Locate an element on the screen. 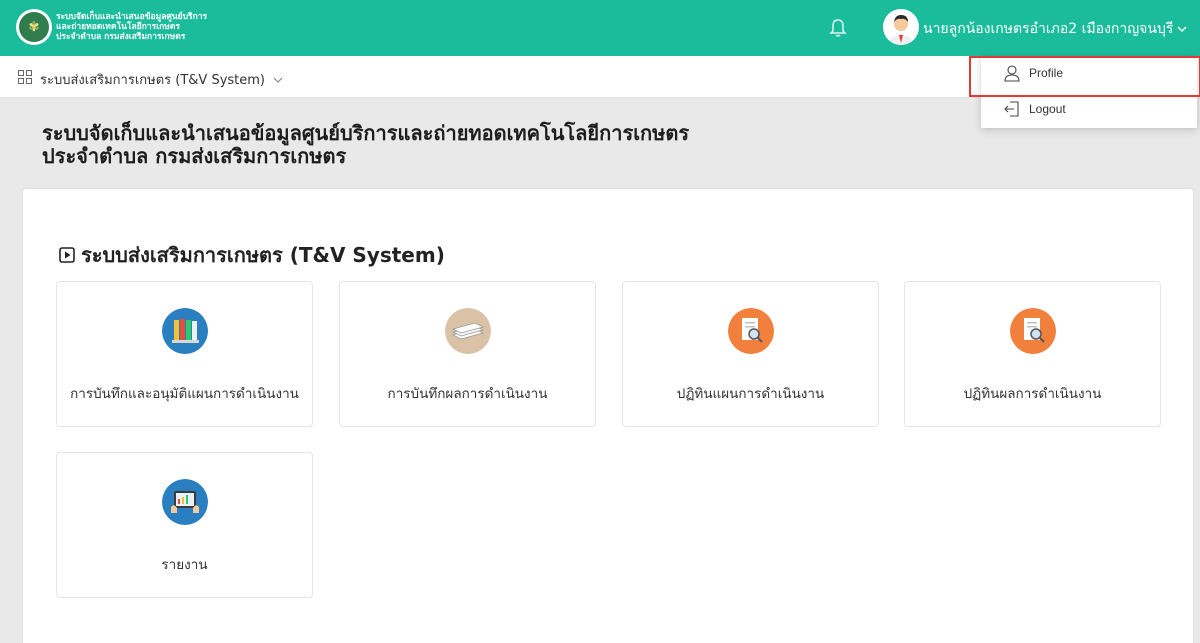 Image resolution: width=1200 pixels, height=643 pixels. section-title: ระบบส่งเสริมการเกษตร (T&V System) is located at coordinates (252, 255).